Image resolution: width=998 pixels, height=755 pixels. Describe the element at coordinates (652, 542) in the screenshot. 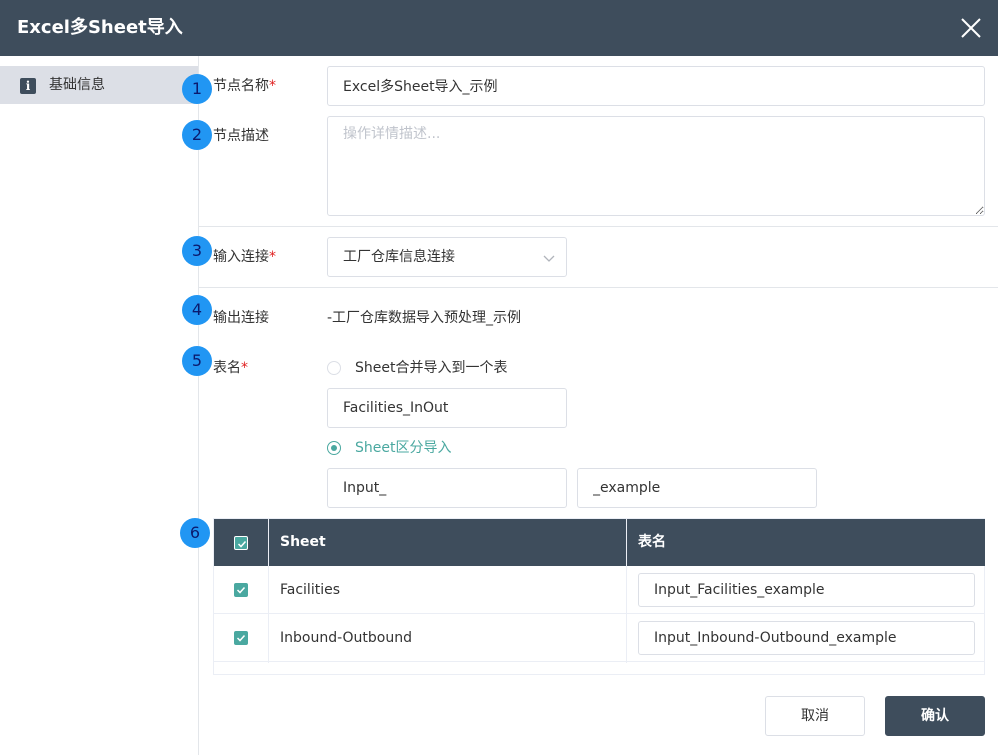

I see `column-header-table-name: 表名` at that location.